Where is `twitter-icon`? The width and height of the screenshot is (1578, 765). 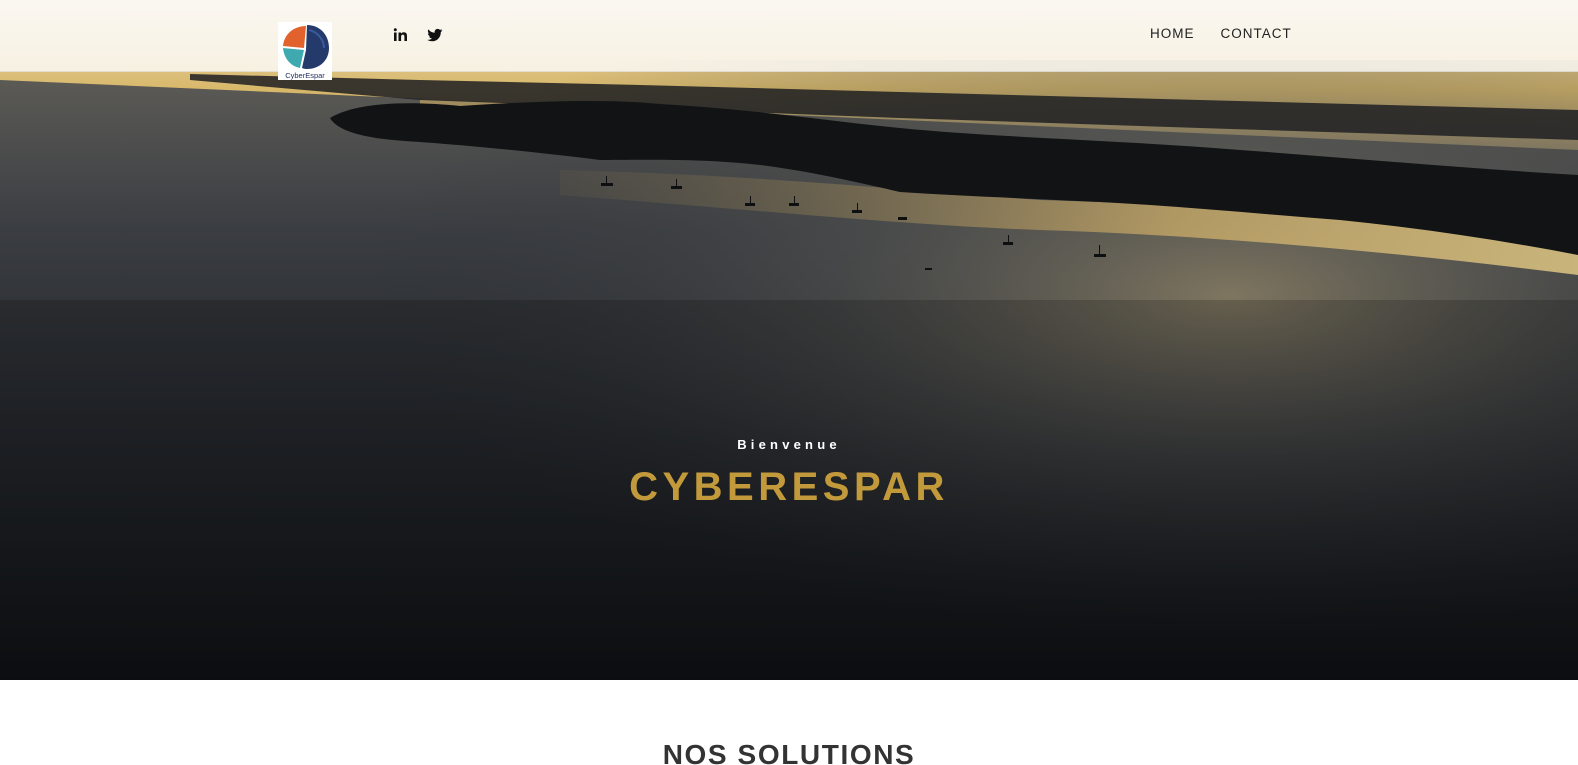 twitter-icon is located at coordinates (435, 35).